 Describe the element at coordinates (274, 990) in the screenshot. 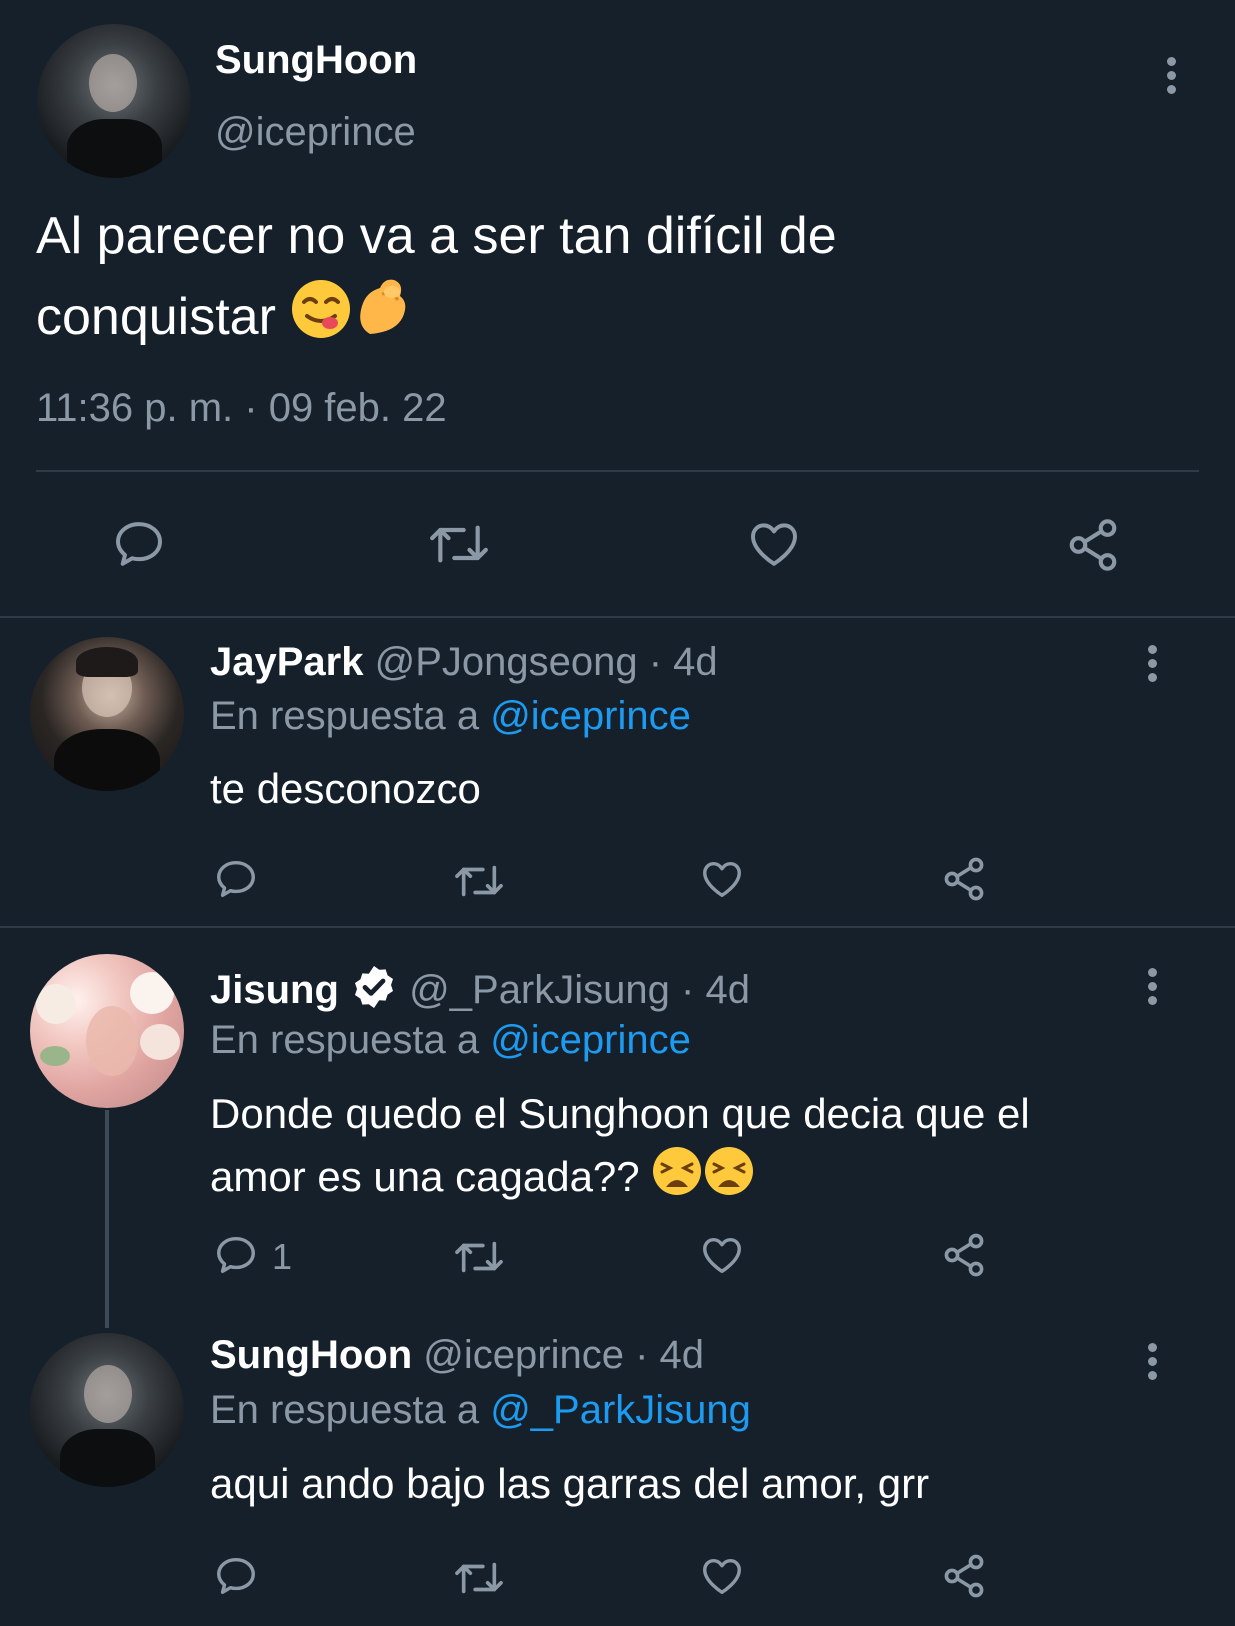

I see `display-name: Jisung` at that location.